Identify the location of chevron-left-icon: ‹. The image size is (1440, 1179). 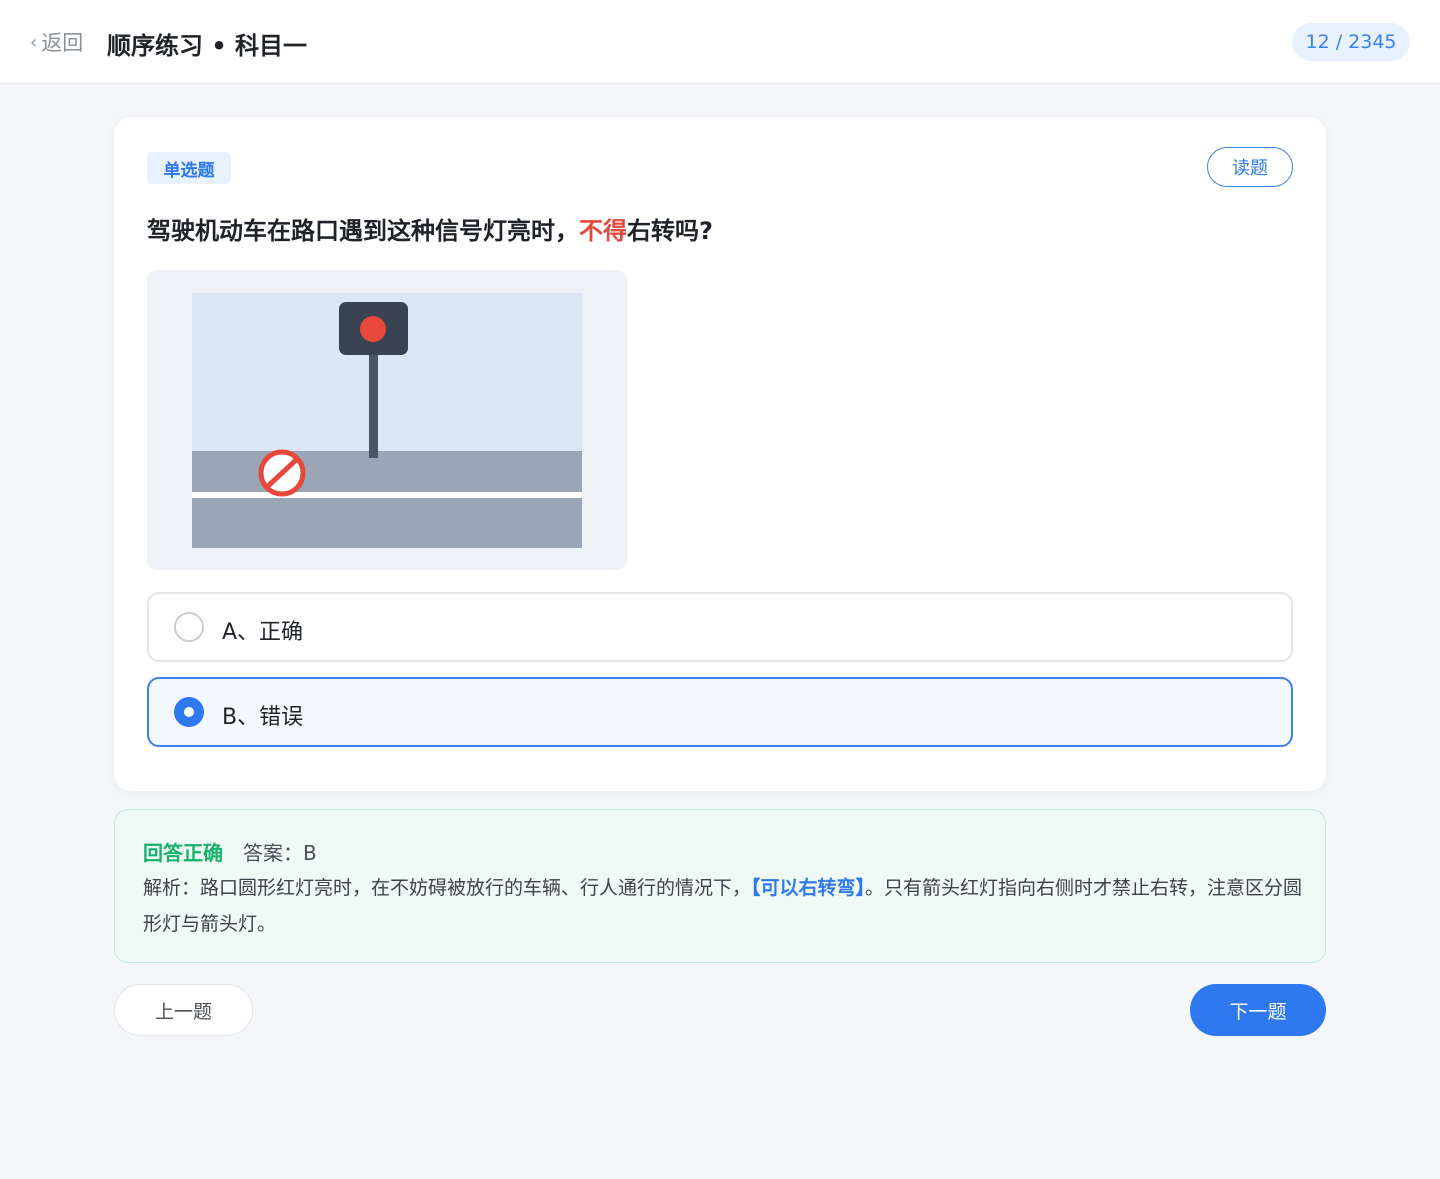
(34, 42).